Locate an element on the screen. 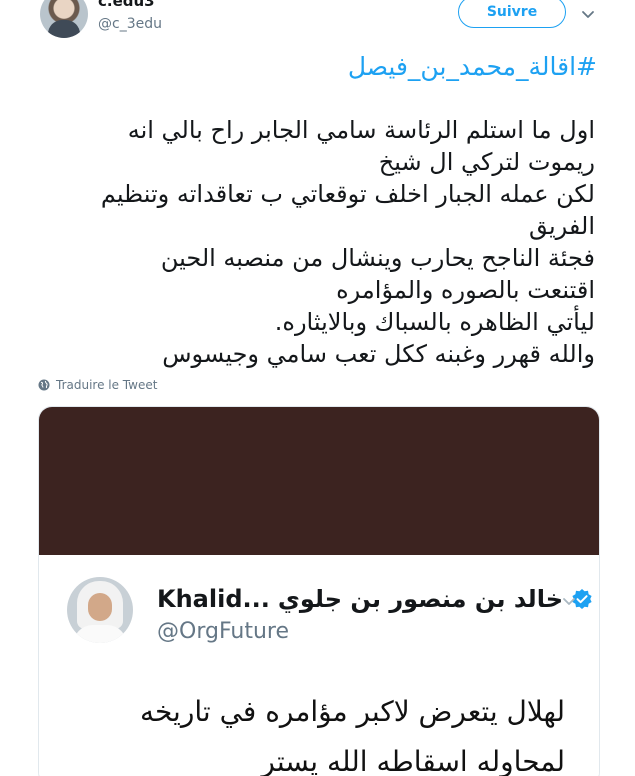 The image size is (635, 776). follow-button: Suivre is located at coordinates (512, 14).